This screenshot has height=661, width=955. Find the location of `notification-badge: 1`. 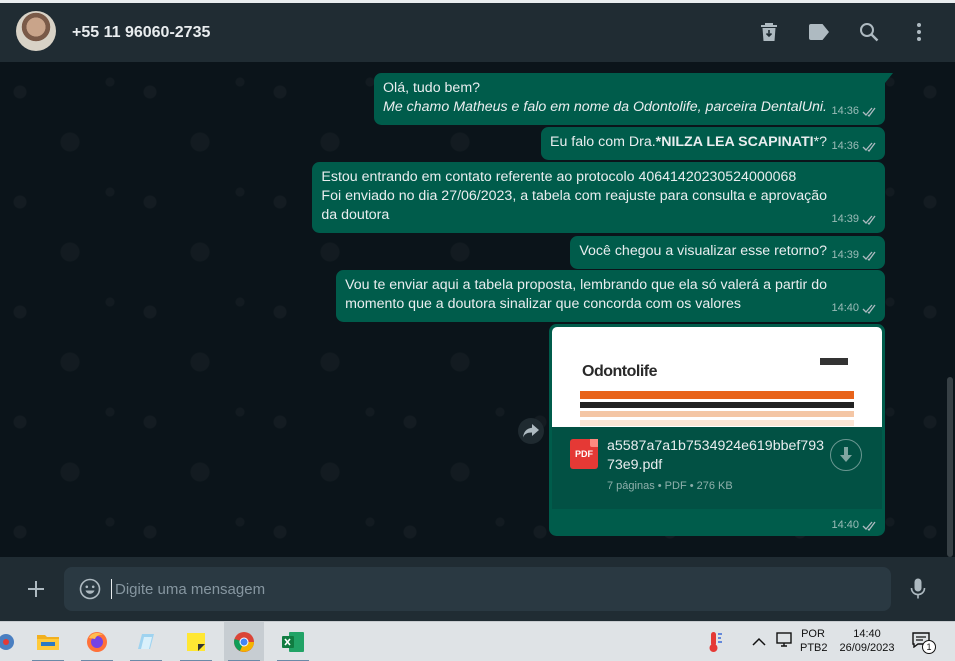

notification-badge: 1 is located at coordinates (929, 647).